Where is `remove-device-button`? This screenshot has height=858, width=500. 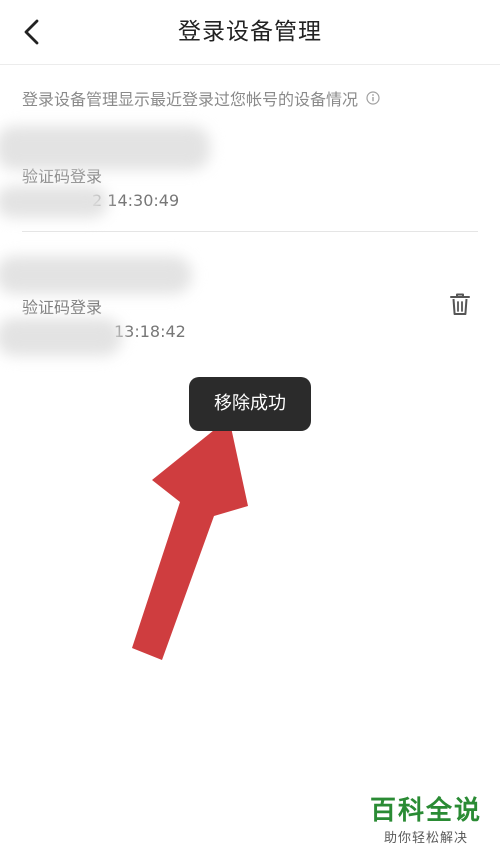 remove-device-button is located at coordinates (460, 304).